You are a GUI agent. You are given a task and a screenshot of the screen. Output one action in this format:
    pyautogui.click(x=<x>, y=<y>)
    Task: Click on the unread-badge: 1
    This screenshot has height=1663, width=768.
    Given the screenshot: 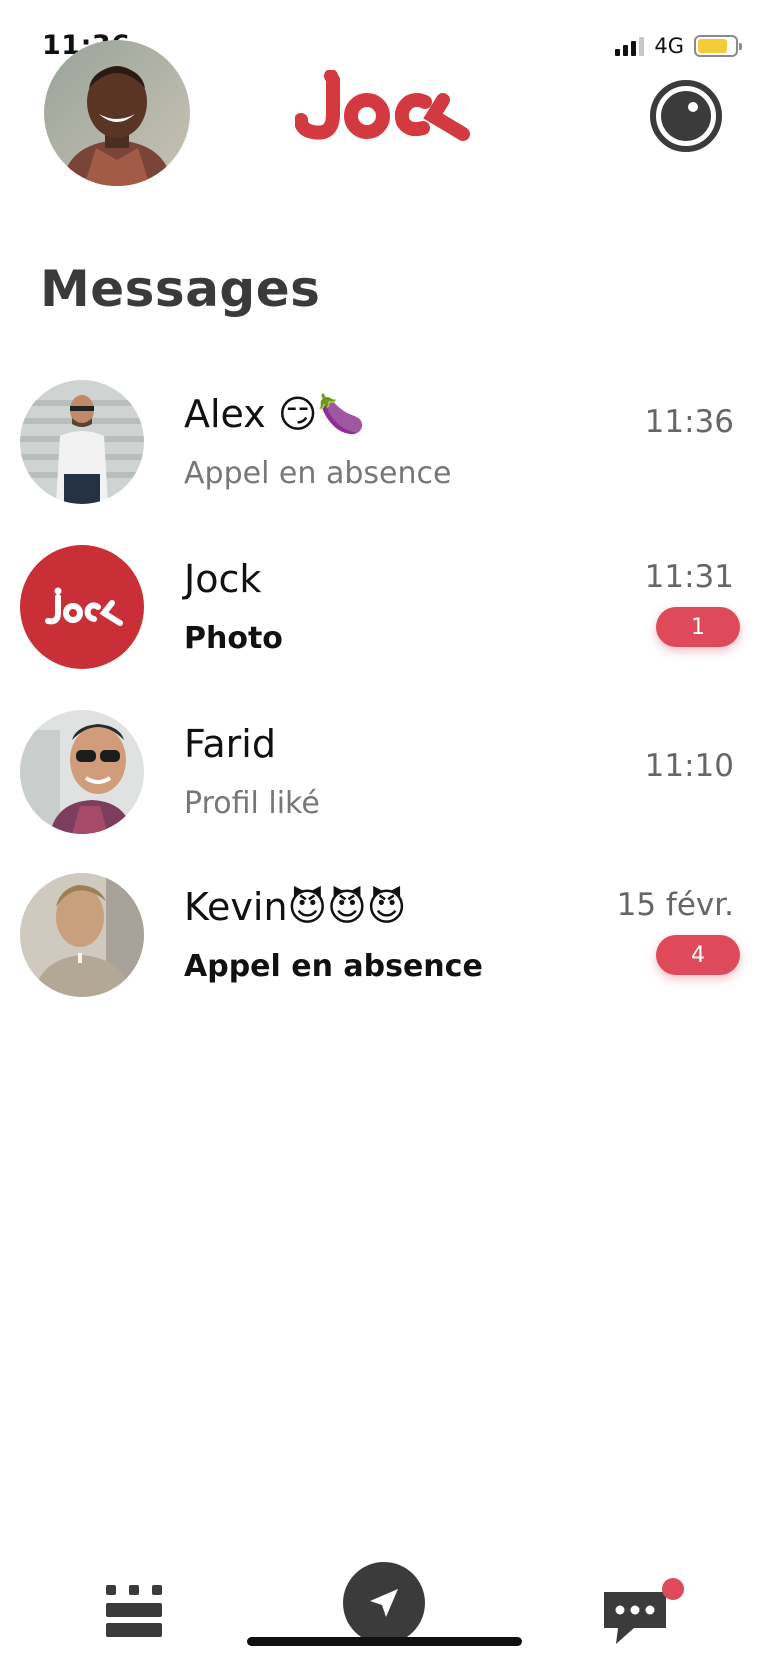 What is the action you would take?
    pyautogui.click(x=698, y=627)
    